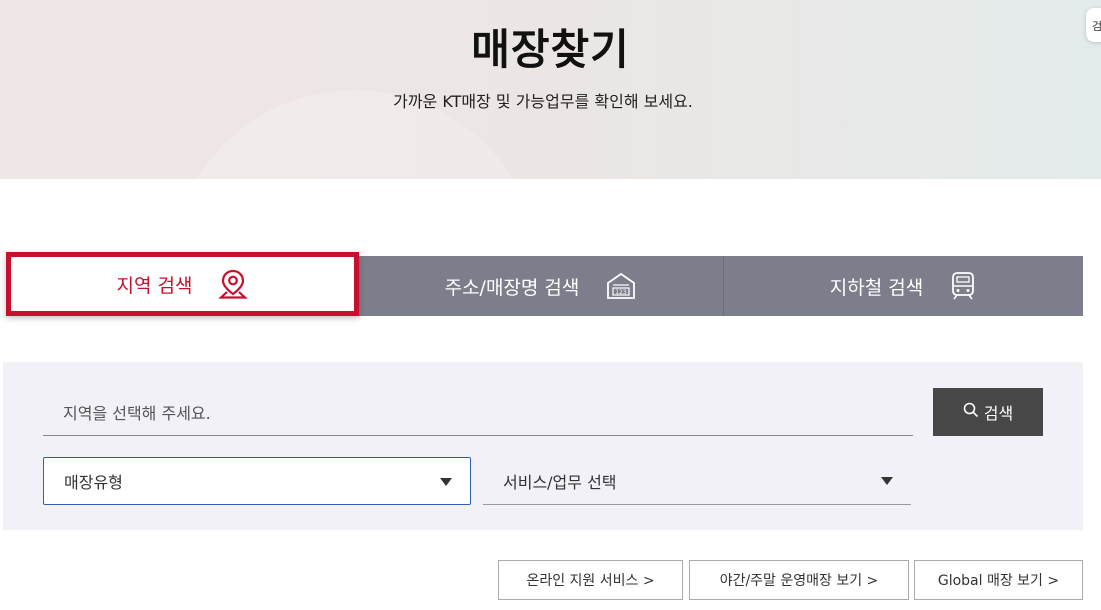 This screenshot has width=1101, height=610. I want to click on service-select: 서비스/업무 선택, so click(697, 481).